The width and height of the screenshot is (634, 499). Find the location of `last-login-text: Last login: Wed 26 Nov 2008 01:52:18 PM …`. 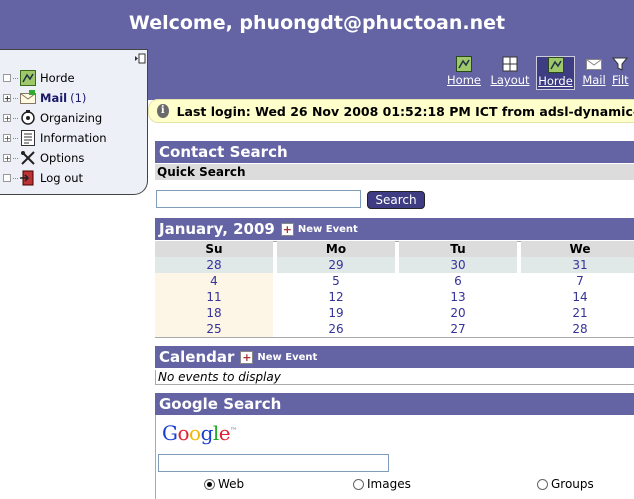

last-login-text: Last login: Wed 26 Nov 2008 01:52:18 PM … is located at coordinates (405, 111).